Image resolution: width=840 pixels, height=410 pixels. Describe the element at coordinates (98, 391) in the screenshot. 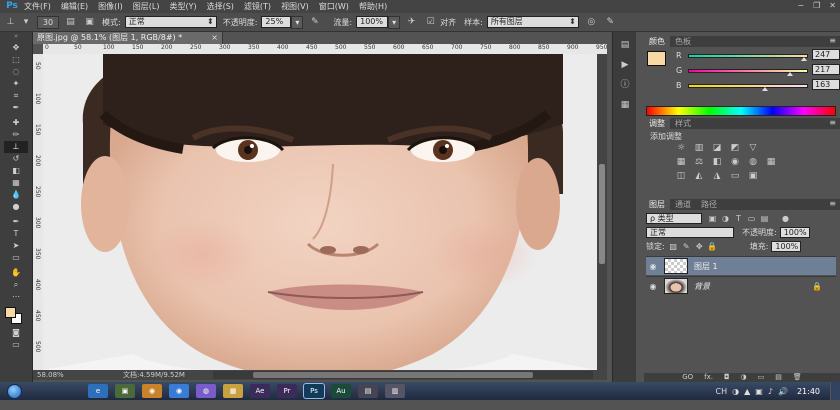

I see `taskbar-app-icon: e` at that location.